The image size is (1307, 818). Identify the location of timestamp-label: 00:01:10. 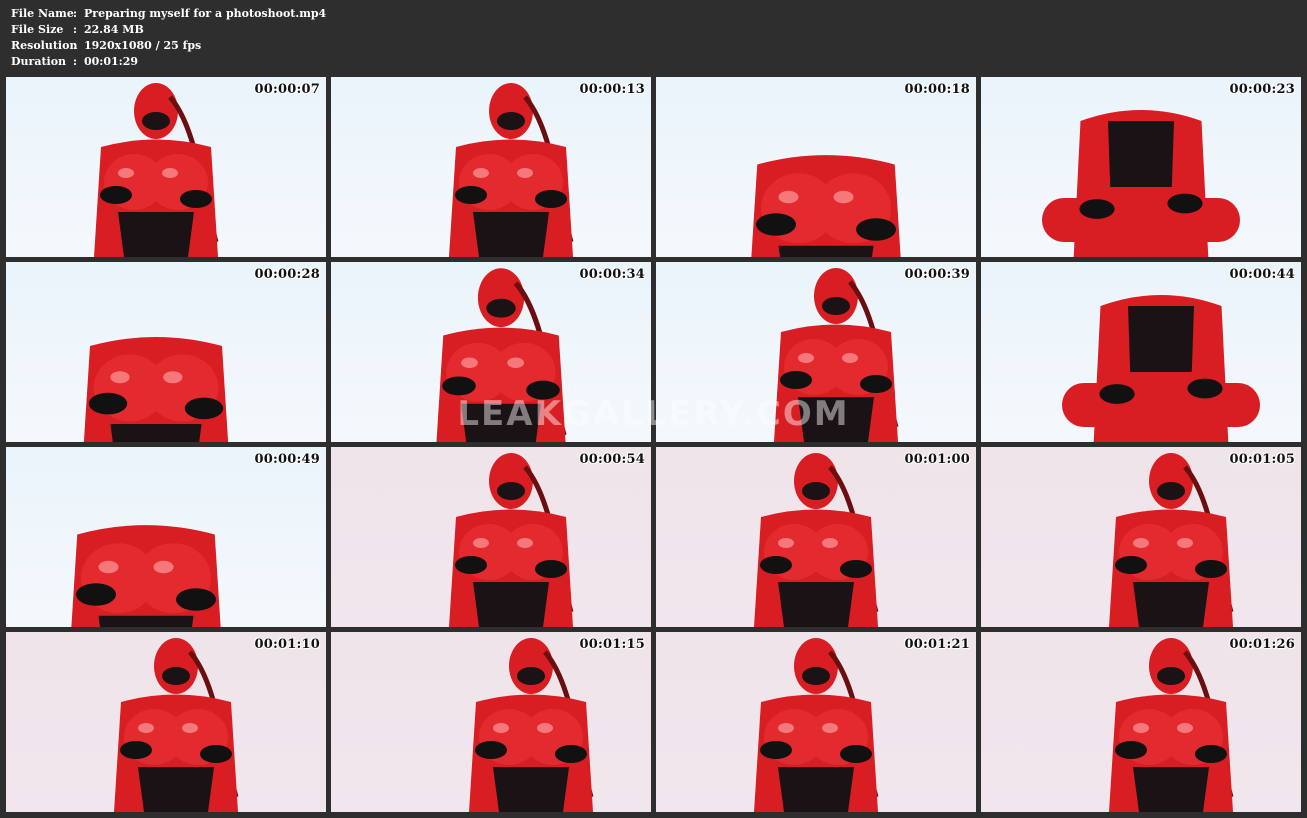
(287, 644).